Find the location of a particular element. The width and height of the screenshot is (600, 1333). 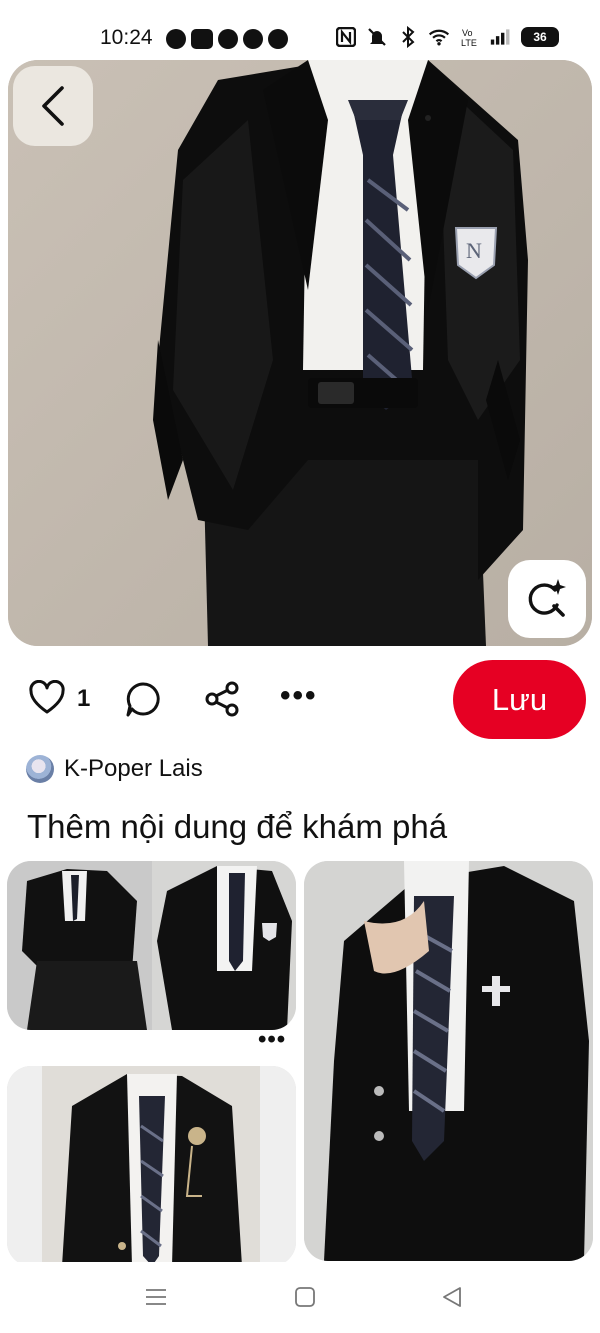

system-nav-bar is located at coordinates (300, 1297).